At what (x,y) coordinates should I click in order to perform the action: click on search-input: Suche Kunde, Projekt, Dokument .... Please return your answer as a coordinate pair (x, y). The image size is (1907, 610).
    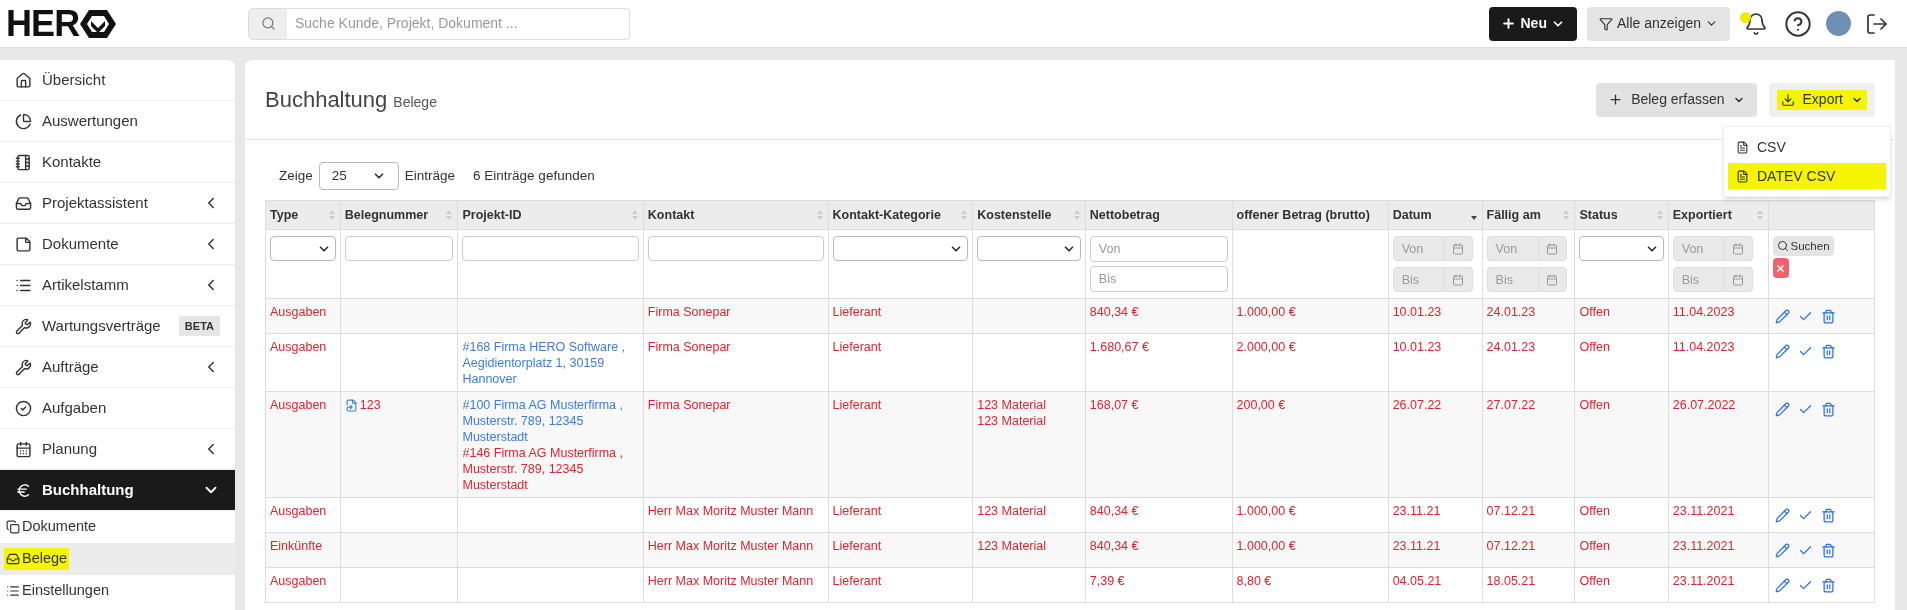
    Looking at the image, I should click on (458, 23).